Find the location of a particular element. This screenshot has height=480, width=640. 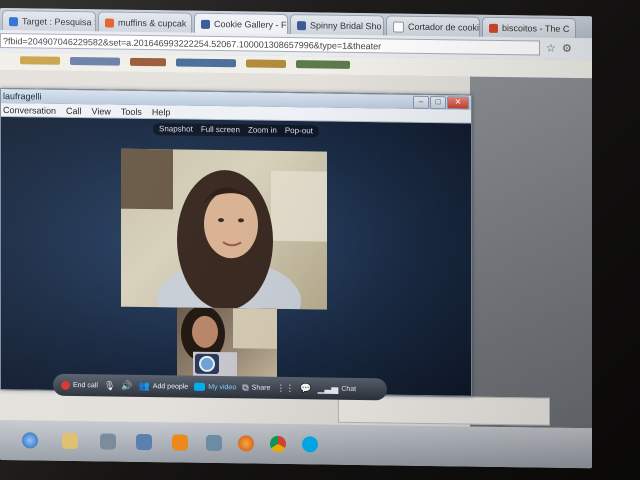

menu-tools: Tools is located at coordinates (131, 111).